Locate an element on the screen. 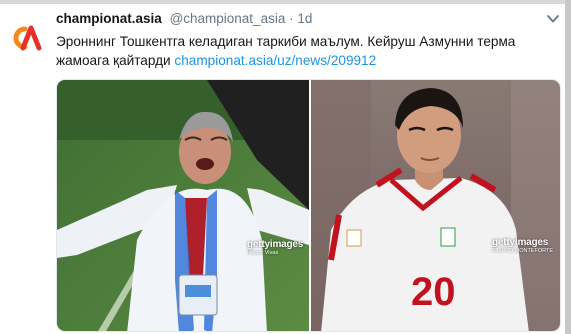  window-right-border is located at coordinates (568, 167).